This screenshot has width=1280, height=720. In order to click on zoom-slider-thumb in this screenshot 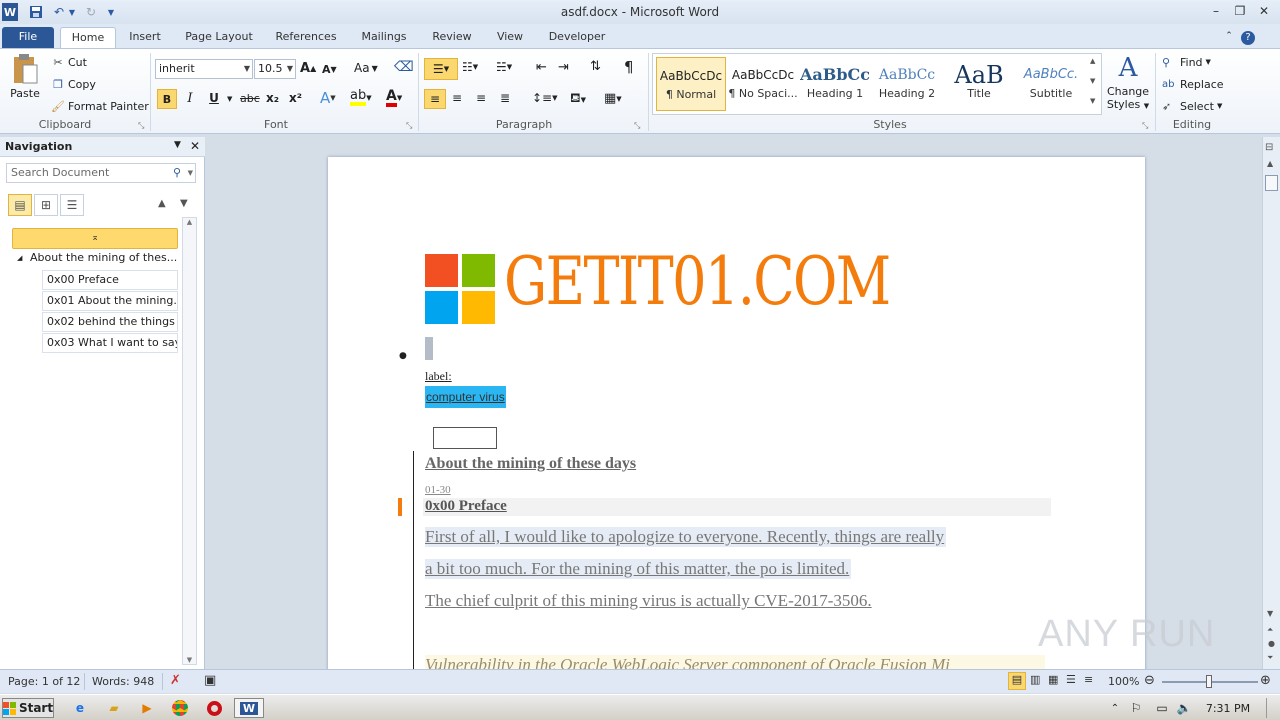, I will do `click(1209, 681)`.